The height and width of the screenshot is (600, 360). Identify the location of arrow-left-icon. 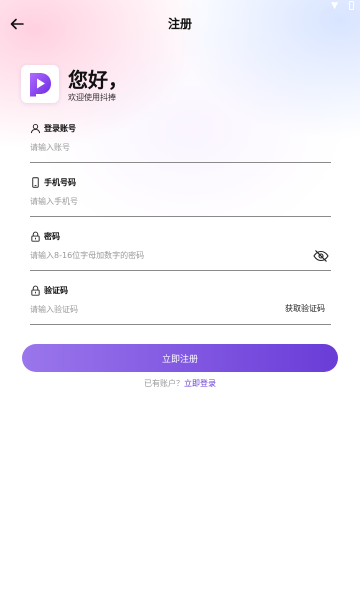
(17, 24).